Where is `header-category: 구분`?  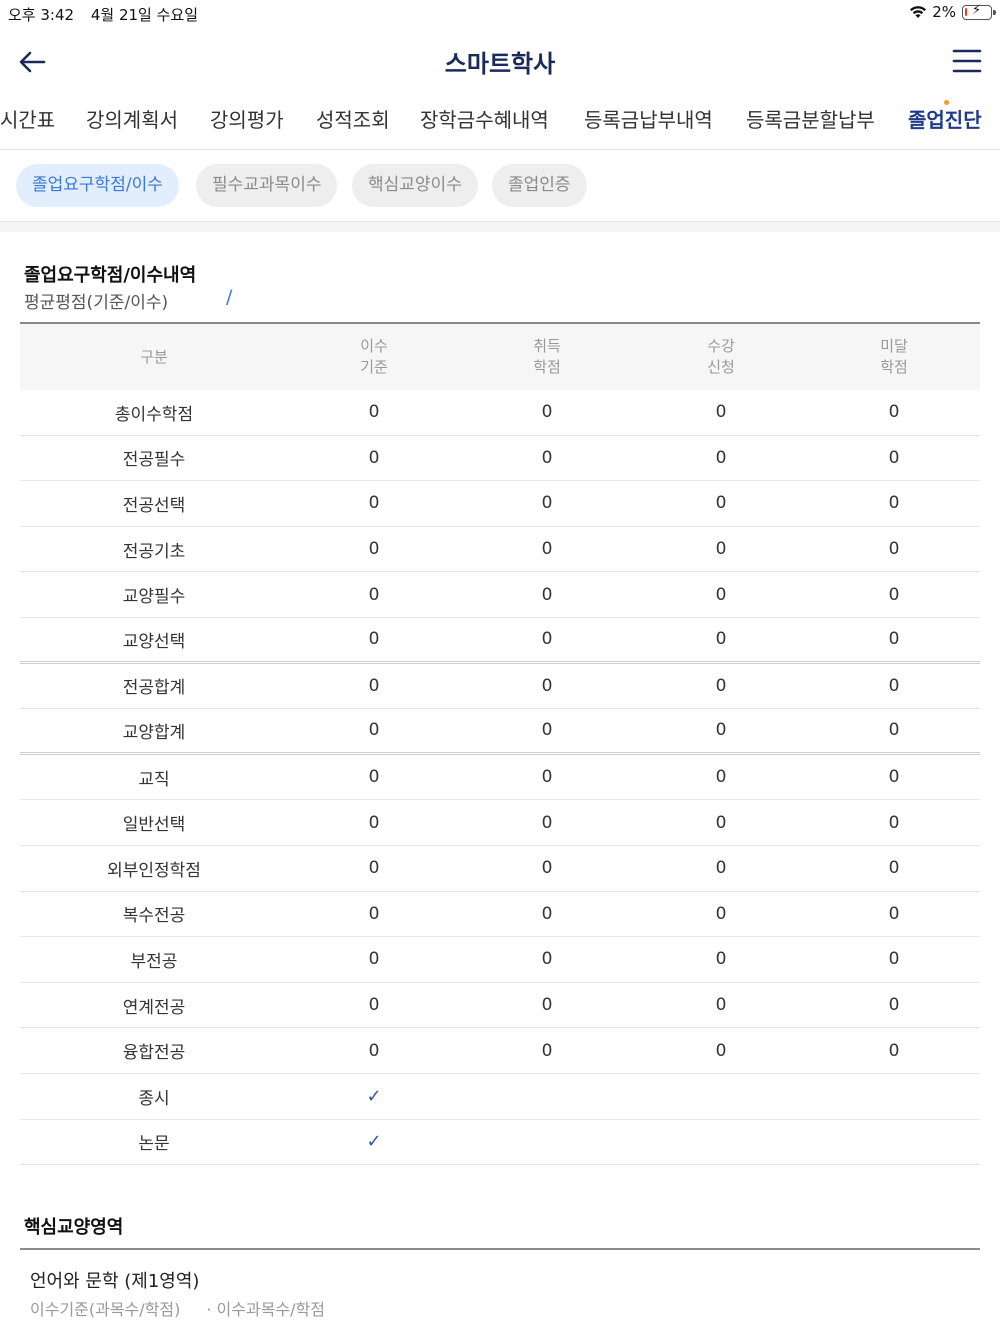 header-category: 구분 is located at coordinates (154, 357).